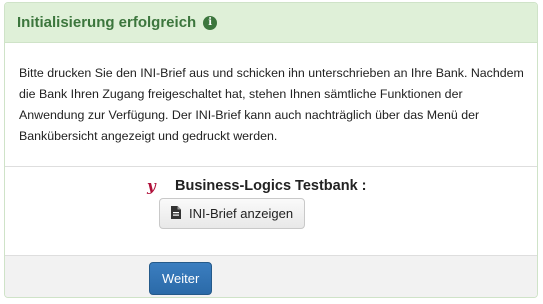 The image size is (543, 304). What do you see at coordinates (271, 186) in the screenshot?
I see `bank-name: Business-Logics Testbank :` at bounding box center [271, 186].